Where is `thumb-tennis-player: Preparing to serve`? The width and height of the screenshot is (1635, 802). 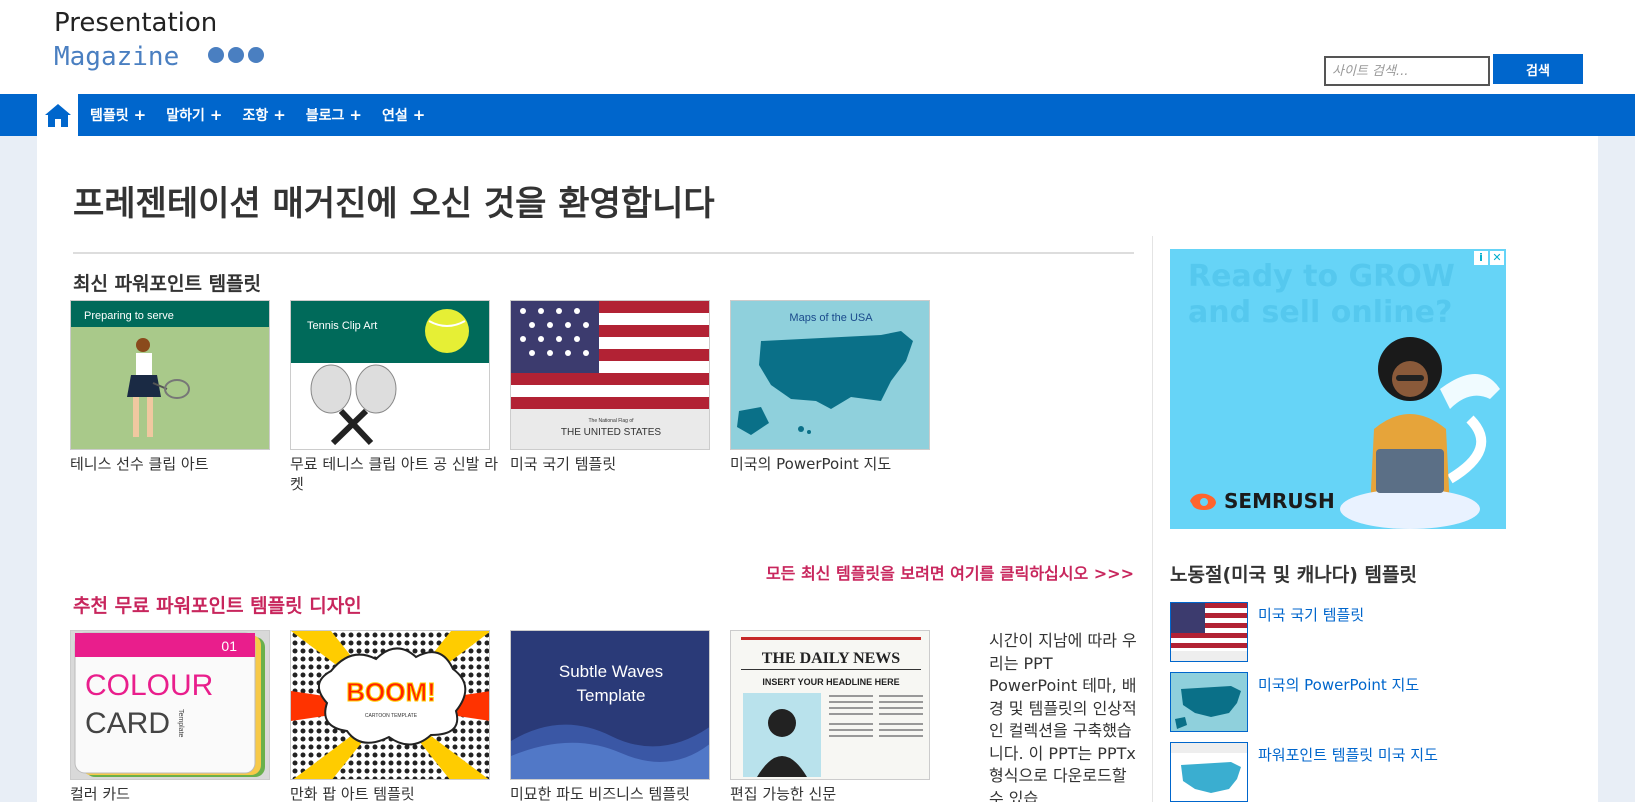
thumb-tennis-player: Preparing to serve is located at coordinates (170, 375).